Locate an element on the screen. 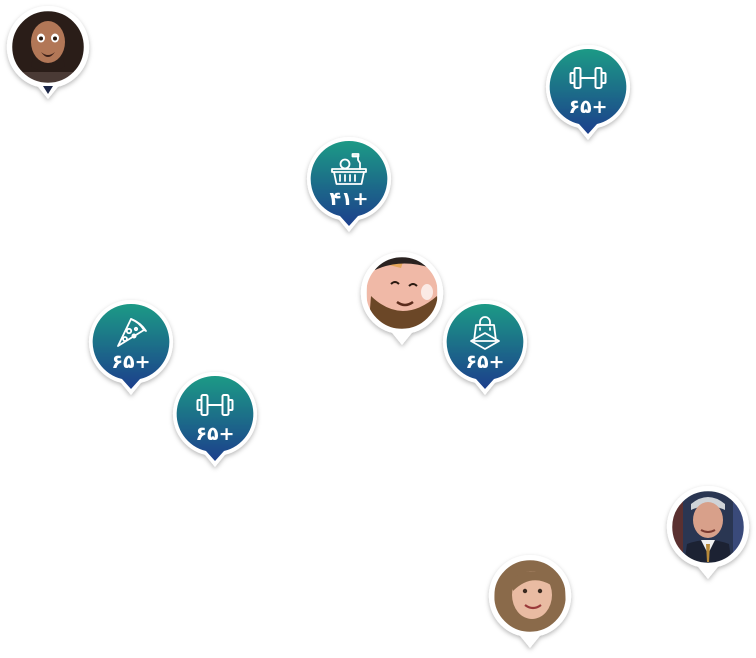 This screenshot has height=658, width=756. pizza-slice-icon is located at coordinates (131, 333).